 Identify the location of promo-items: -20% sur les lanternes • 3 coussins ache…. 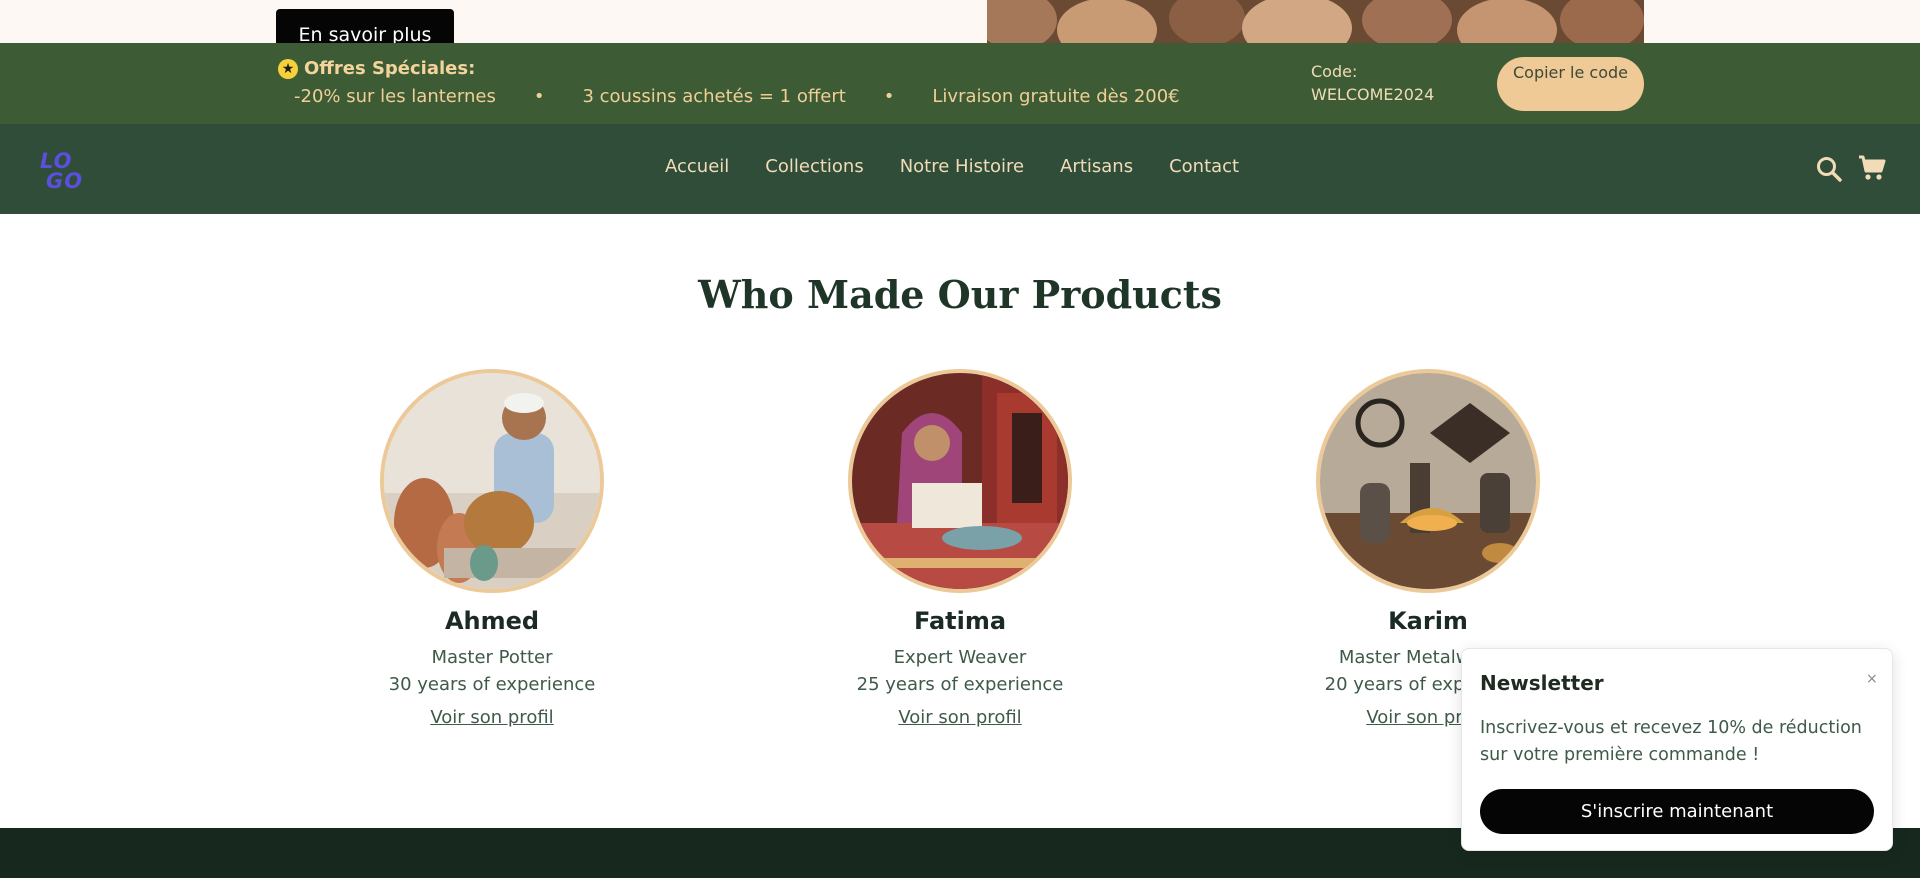
(737, 96).